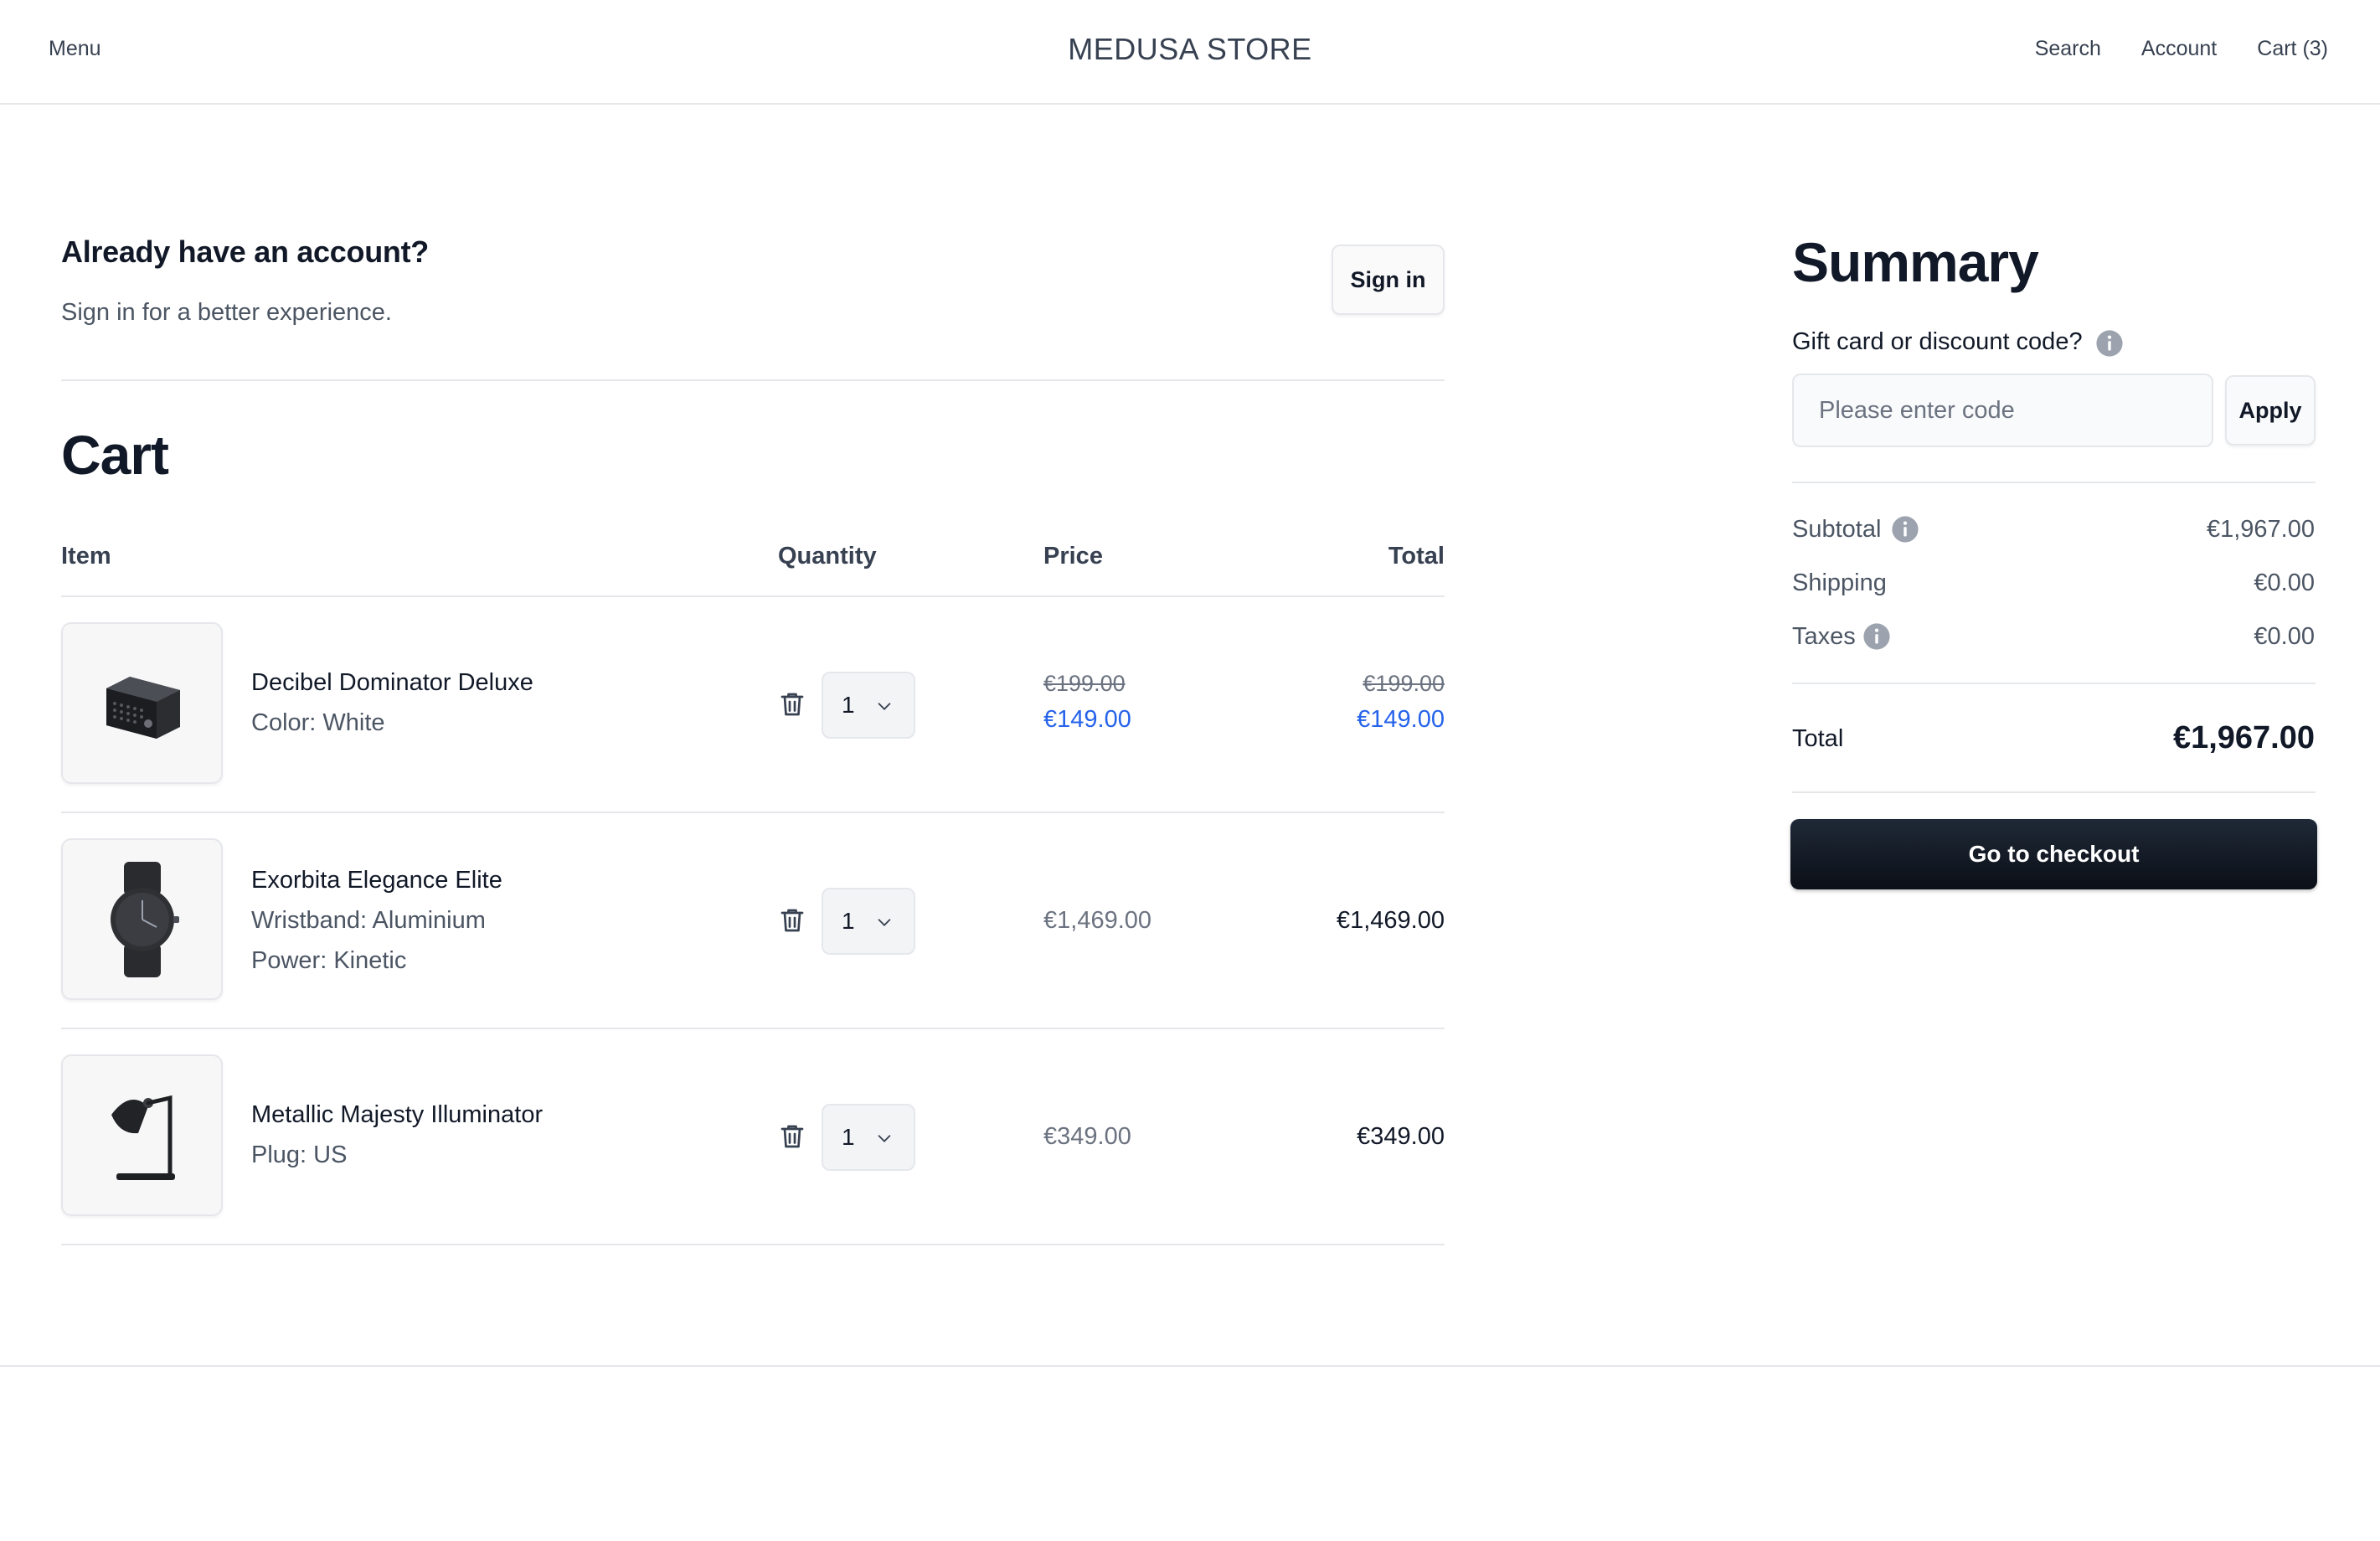 This screenshot has width=2380, height=1541. I want to click on nav-right-links: Search Account Cart (3), so click(2181, 49).